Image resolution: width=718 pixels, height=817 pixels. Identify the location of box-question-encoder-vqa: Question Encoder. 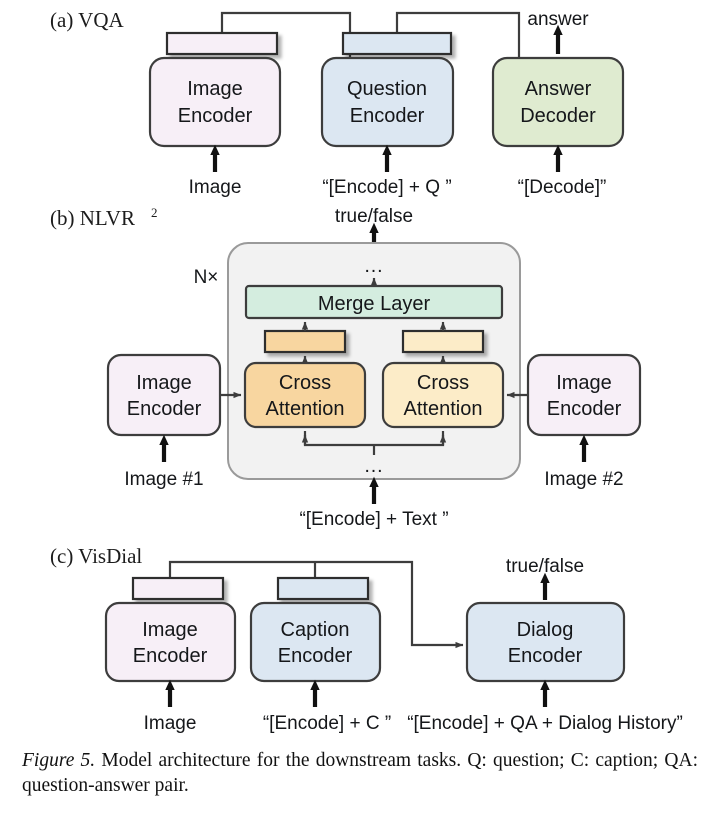
(387, 102).